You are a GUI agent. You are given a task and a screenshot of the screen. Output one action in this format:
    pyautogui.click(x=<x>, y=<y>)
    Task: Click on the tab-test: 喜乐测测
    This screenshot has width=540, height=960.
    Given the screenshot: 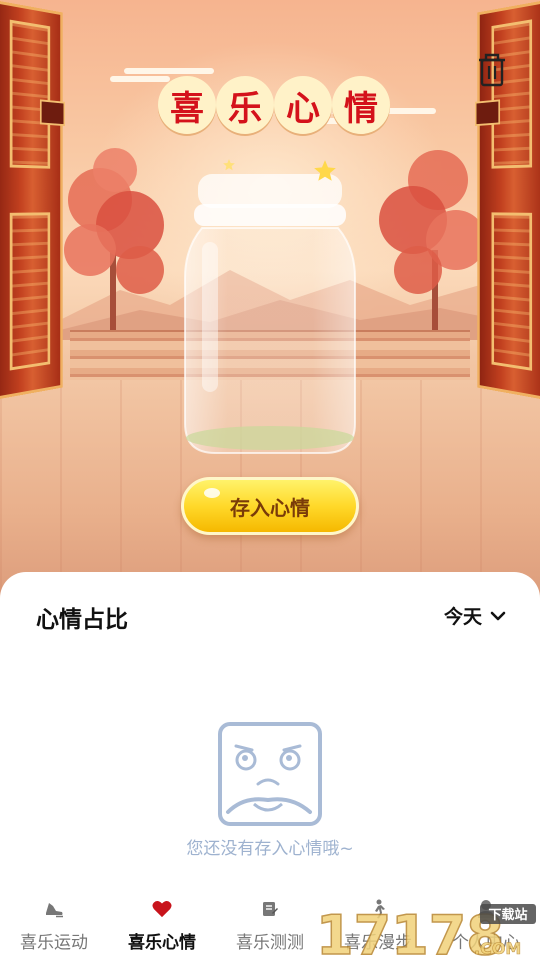 What is the action you would take?
    pyautogui.click(x=270, y=926)
    